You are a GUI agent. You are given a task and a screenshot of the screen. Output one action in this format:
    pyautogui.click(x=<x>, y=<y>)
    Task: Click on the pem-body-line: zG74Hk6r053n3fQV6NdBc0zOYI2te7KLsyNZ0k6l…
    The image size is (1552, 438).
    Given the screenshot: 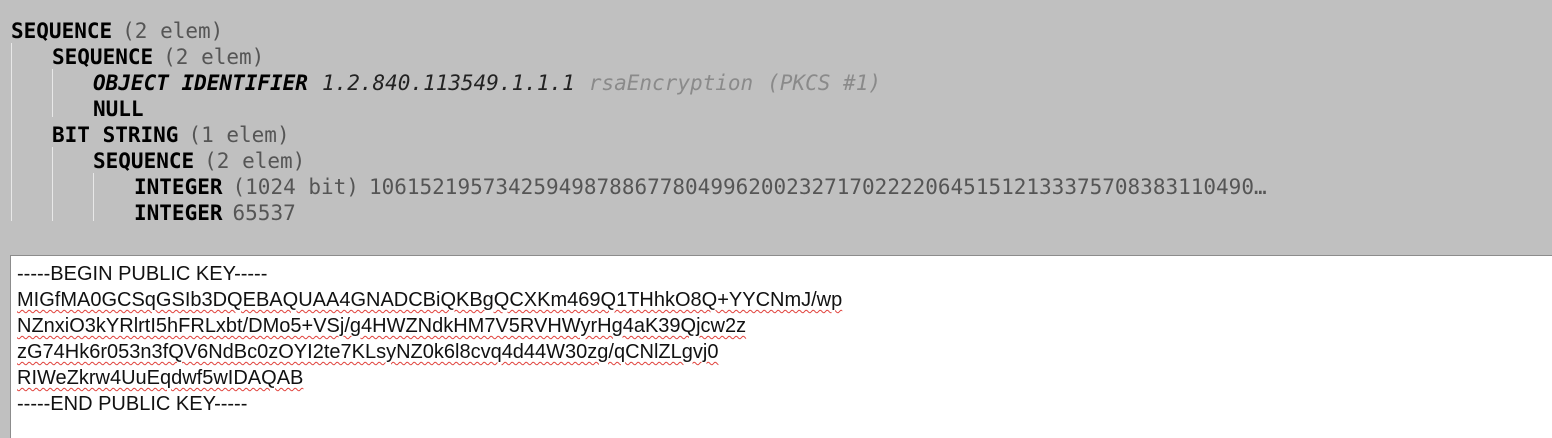 What is the action you would take?
    pyautogui.click(x=368, y=352)
    